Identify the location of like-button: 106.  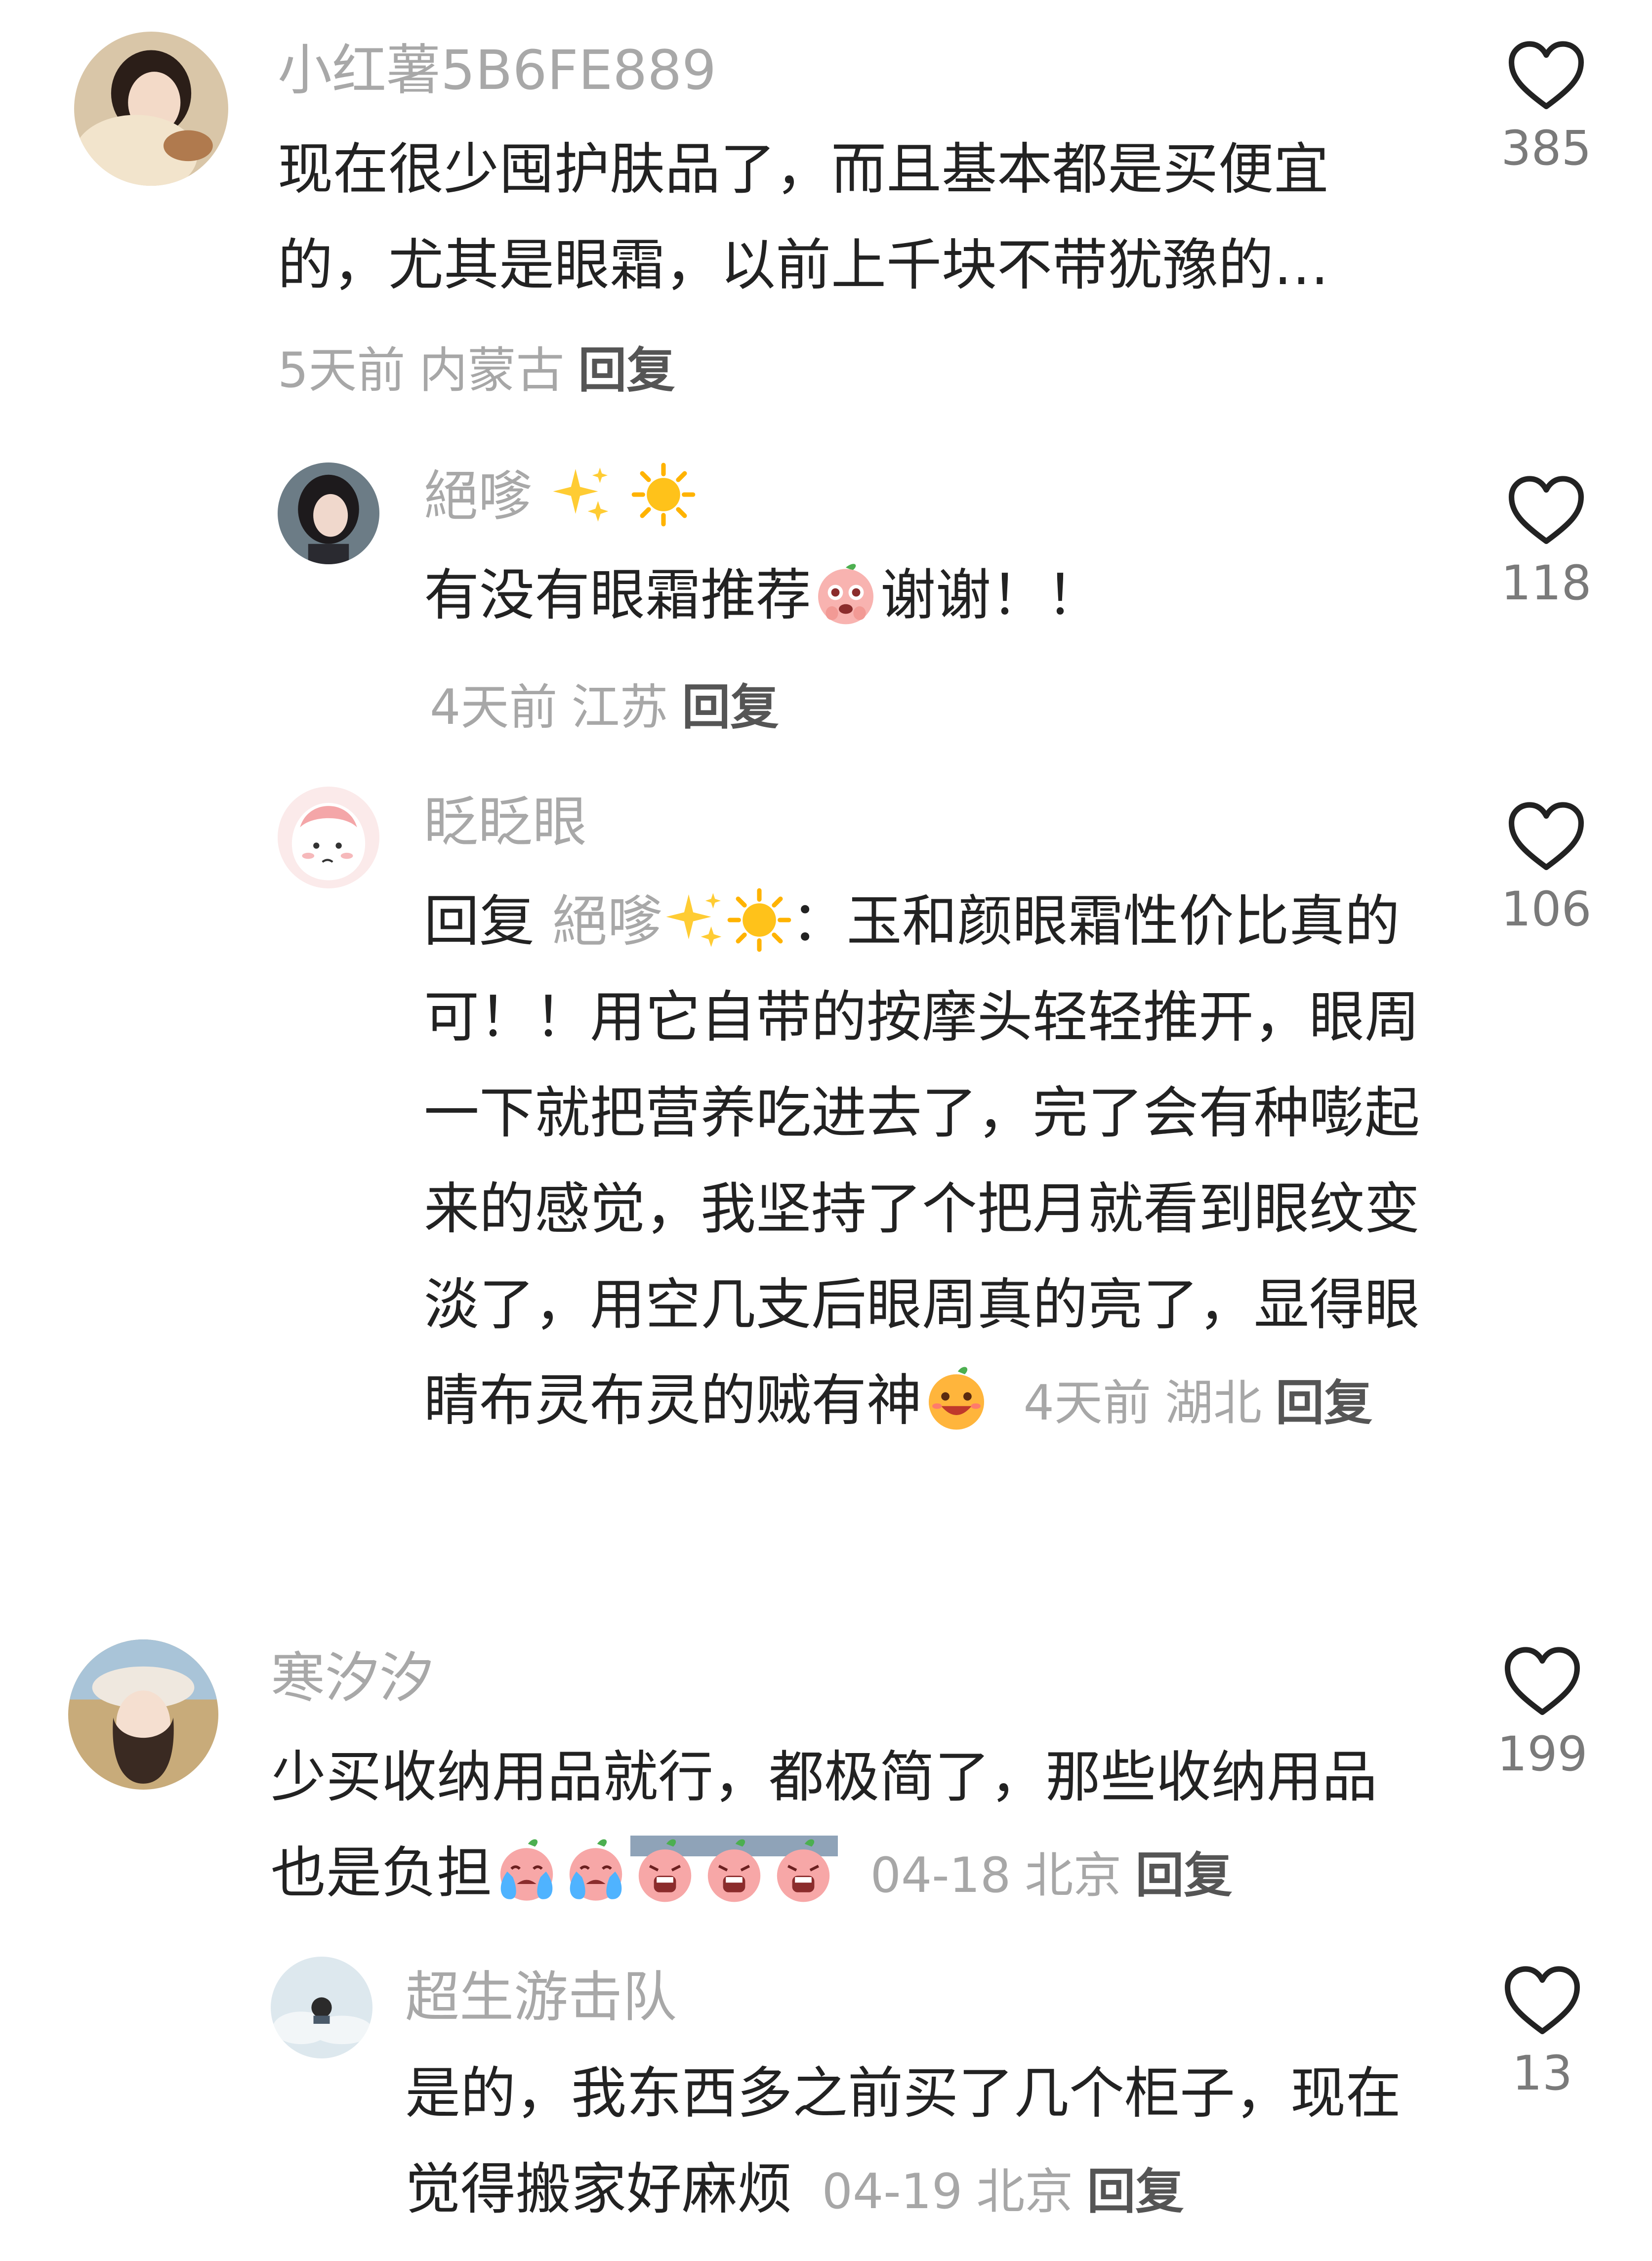
(1546, 868).